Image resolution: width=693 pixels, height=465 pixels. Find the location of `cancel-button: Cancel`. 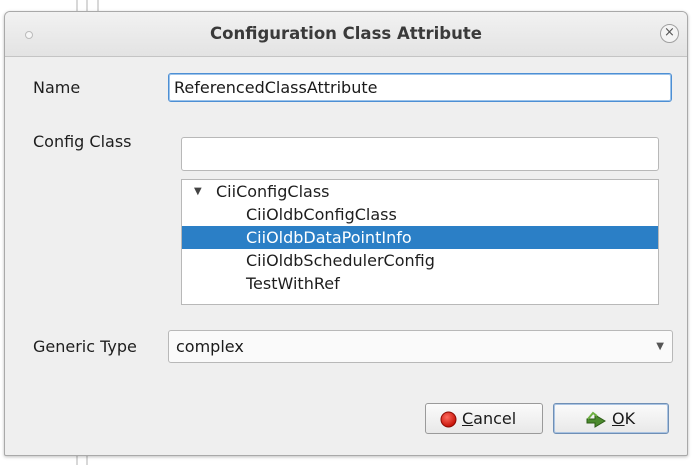

cancel-button: Cancel is located at coordinates (484, 418).